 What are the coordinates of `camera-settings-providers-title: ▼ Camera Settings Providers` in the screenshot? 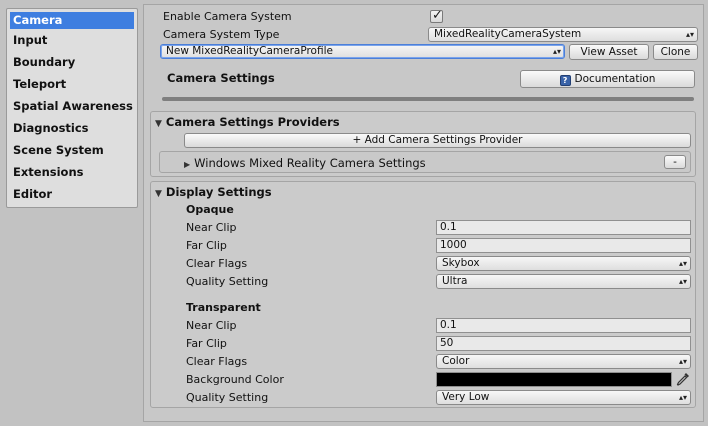 It's located at (247, 122).